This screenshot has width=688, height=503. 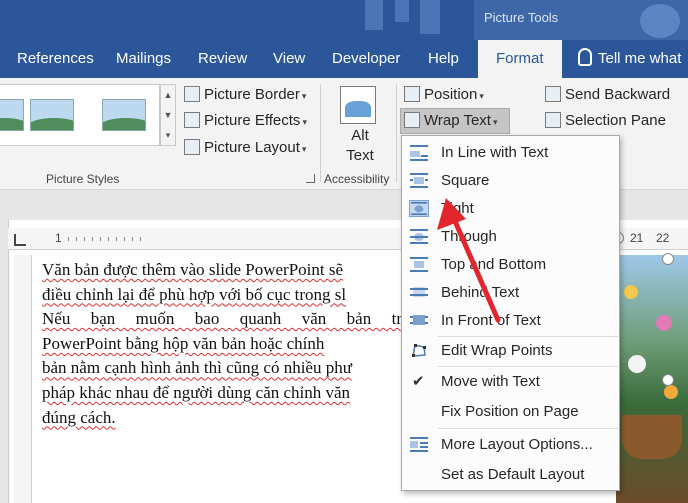 What do you see at coordinates (652, 437) in the screenshot?
I see `basket` at bounding box center [652, 437].